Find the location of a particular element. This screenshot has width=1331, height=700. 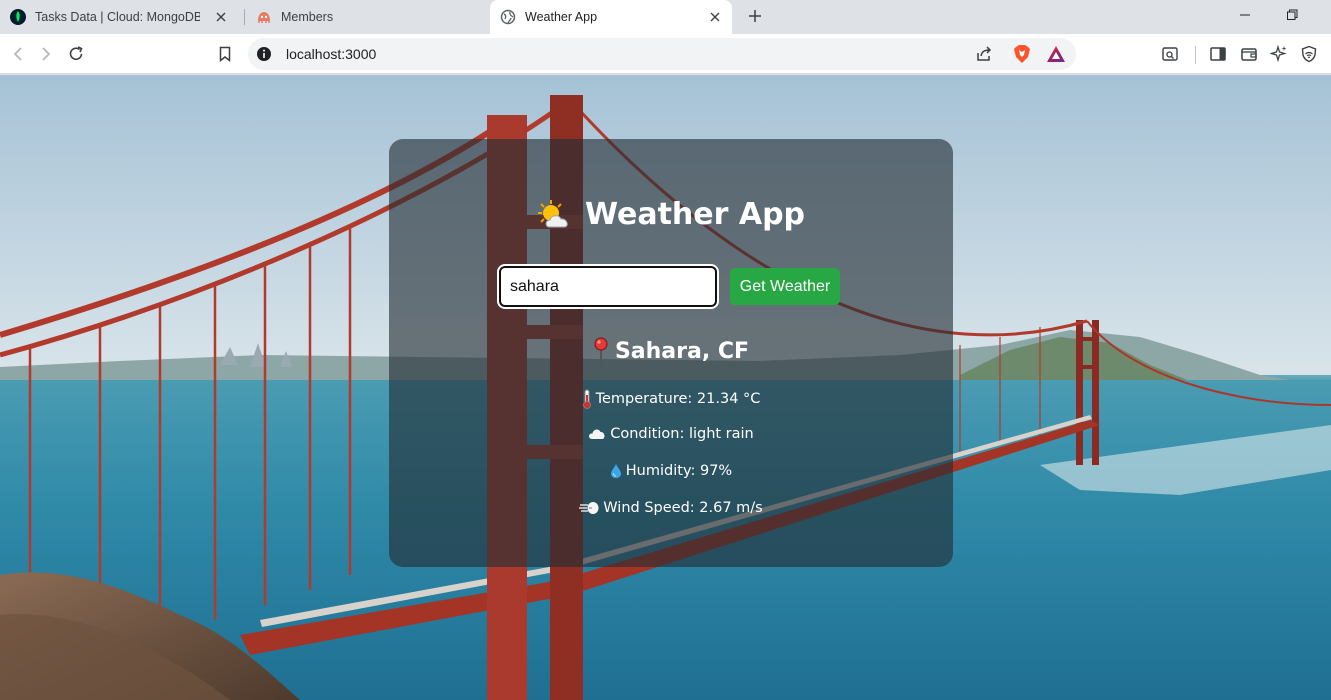

tab-title: Weather App is located at coordinates (561, 17).